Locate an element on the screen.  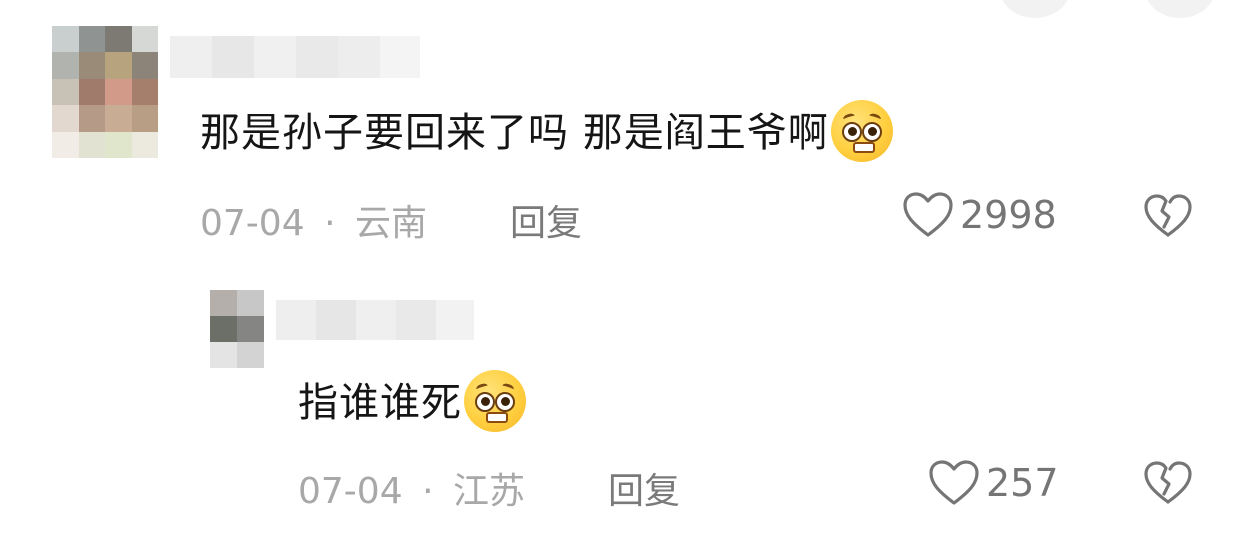
comment-text-row: 那是孙子要回来了吗 那是阎王爷啊 is located at coordinates (546, 133).